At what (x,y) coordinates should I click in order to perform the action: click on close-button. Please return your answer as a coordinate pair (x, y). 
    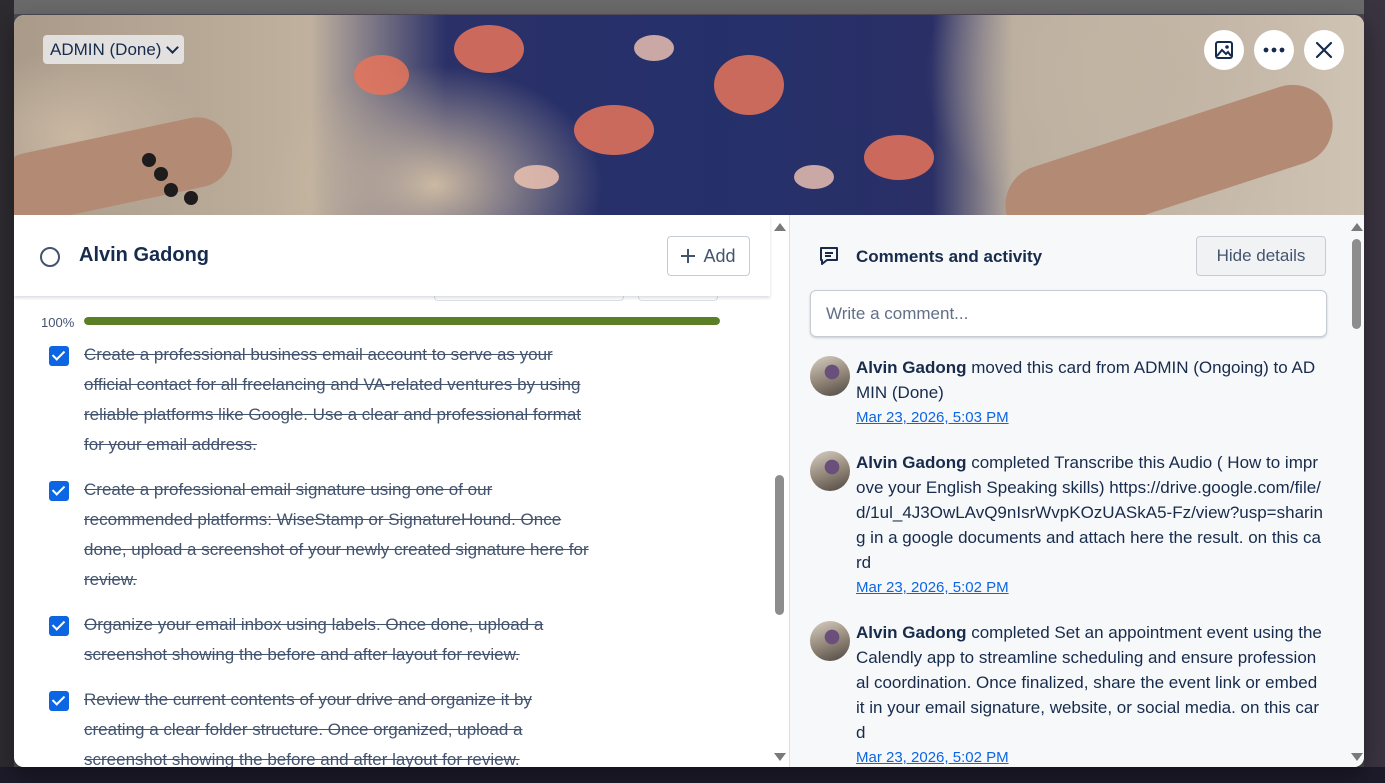
    Looking at the image, I should click on (1324, 50).